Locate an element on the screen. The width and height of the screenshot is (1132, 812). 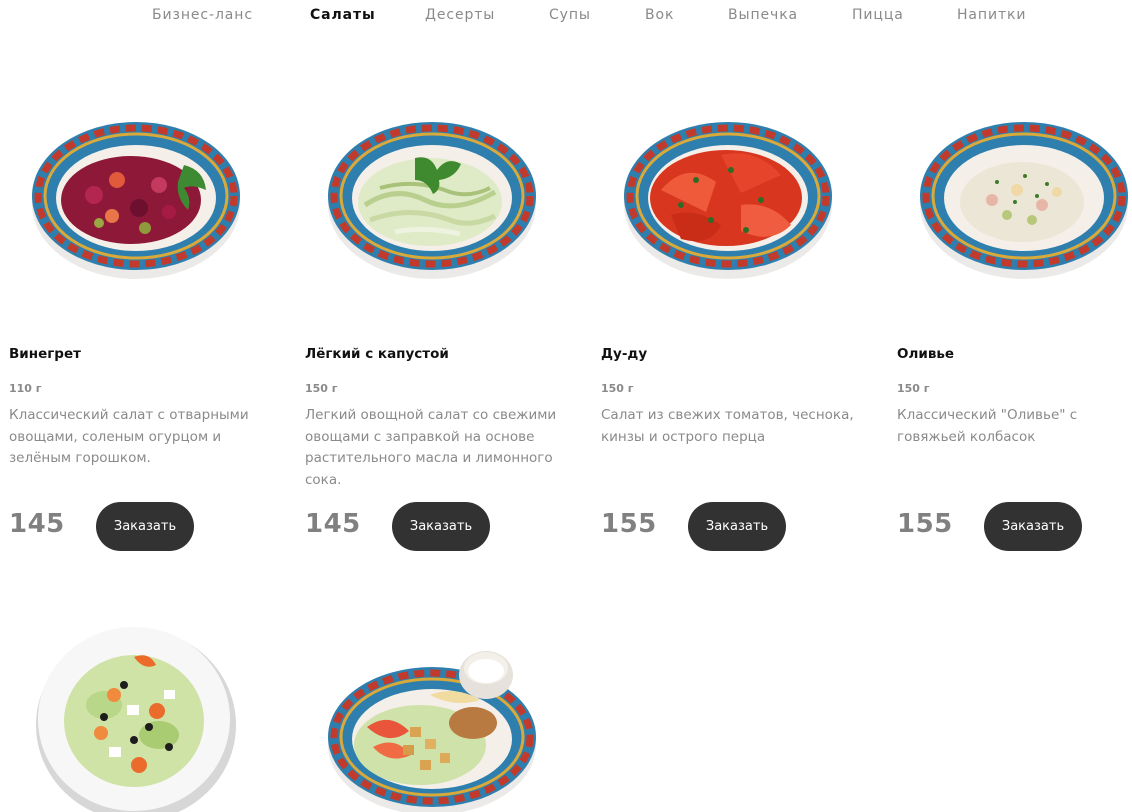
nav-tab-desserts: Десерты is located at coordinates (460, 15).